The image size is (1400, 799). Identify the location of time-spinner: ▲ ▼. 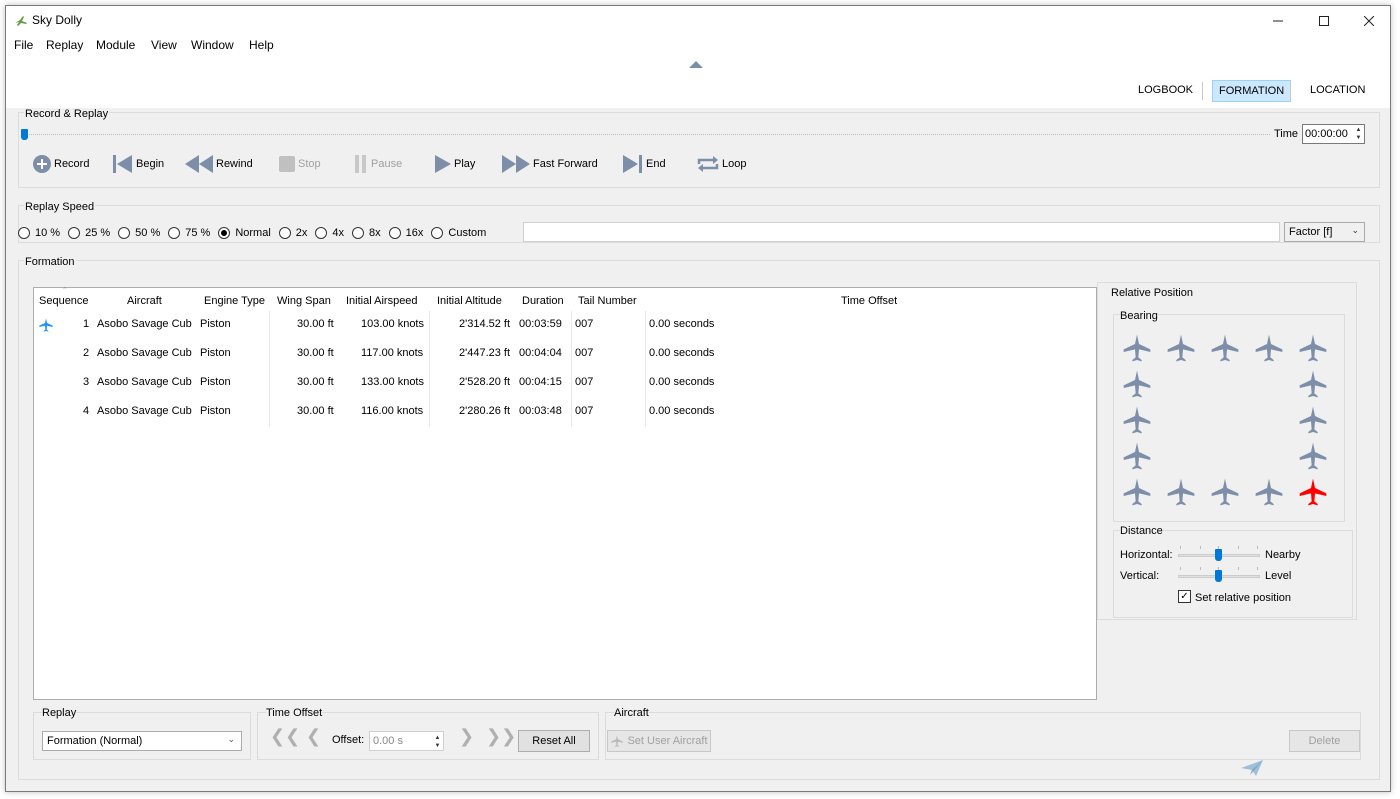
(1358, 134).